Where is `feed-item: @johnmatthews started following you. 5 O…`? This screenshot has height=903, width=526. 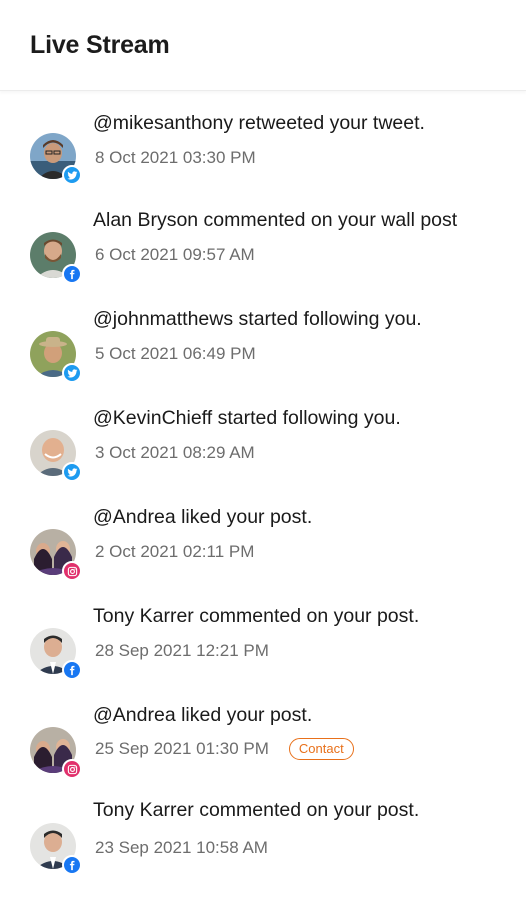
feed-item: @johnmatthews started following you. 5 O… is located at coordinates (263, 353).